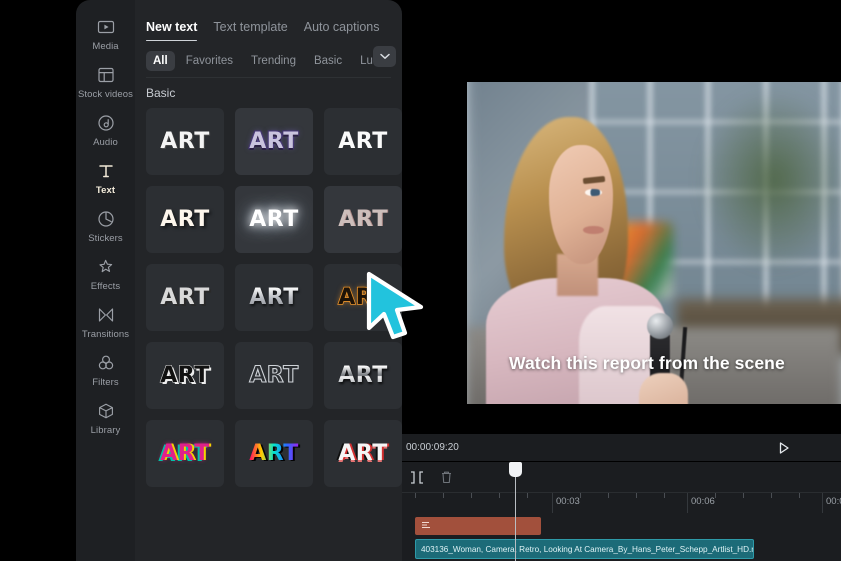  What do you see at coordinates (273, 61) in the screenshot?
I see `chip-trending: Trending` at bounding box center [273, 61].